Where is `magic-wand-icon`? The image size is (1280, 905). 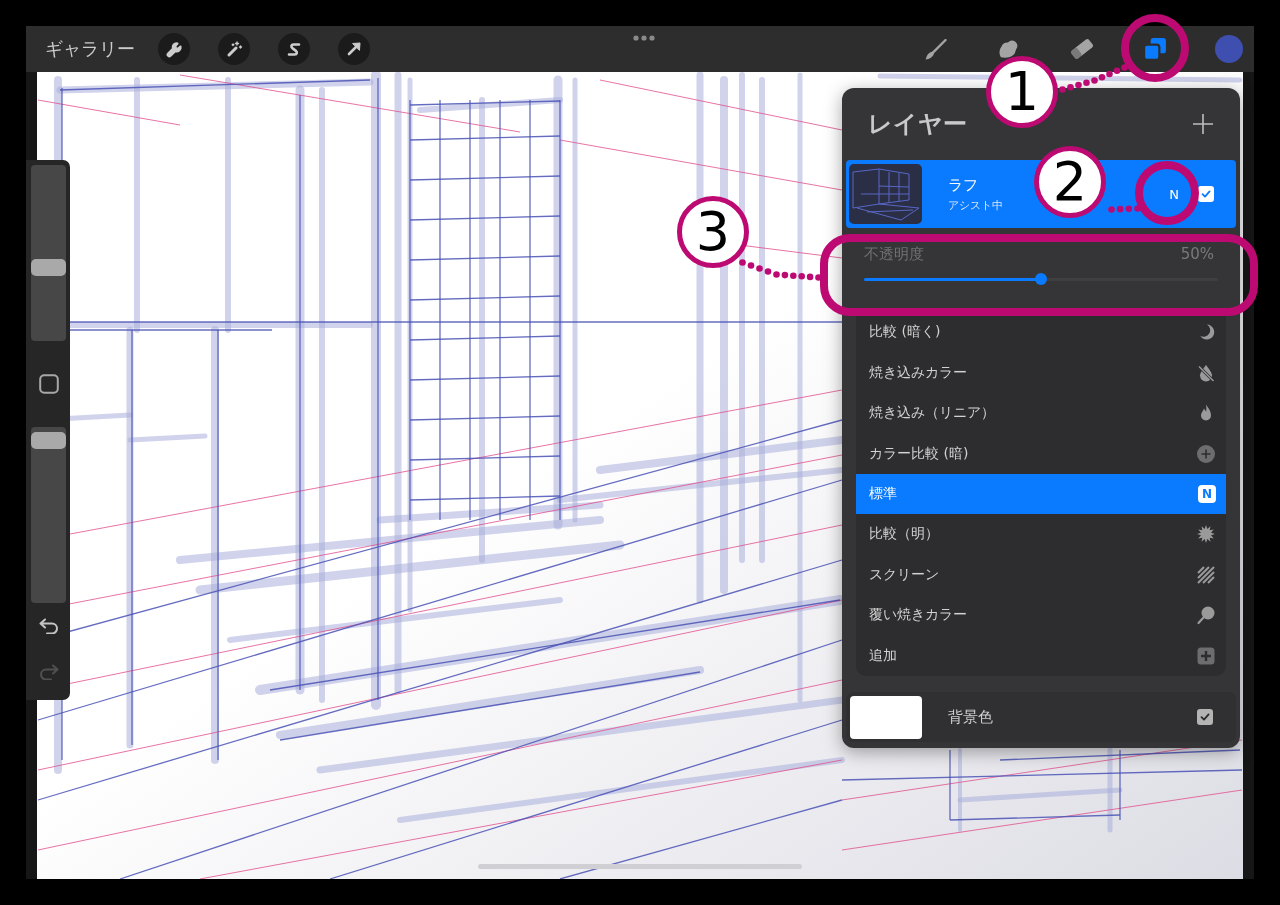
magic-wand-icon is located at coordinates (234, 49).